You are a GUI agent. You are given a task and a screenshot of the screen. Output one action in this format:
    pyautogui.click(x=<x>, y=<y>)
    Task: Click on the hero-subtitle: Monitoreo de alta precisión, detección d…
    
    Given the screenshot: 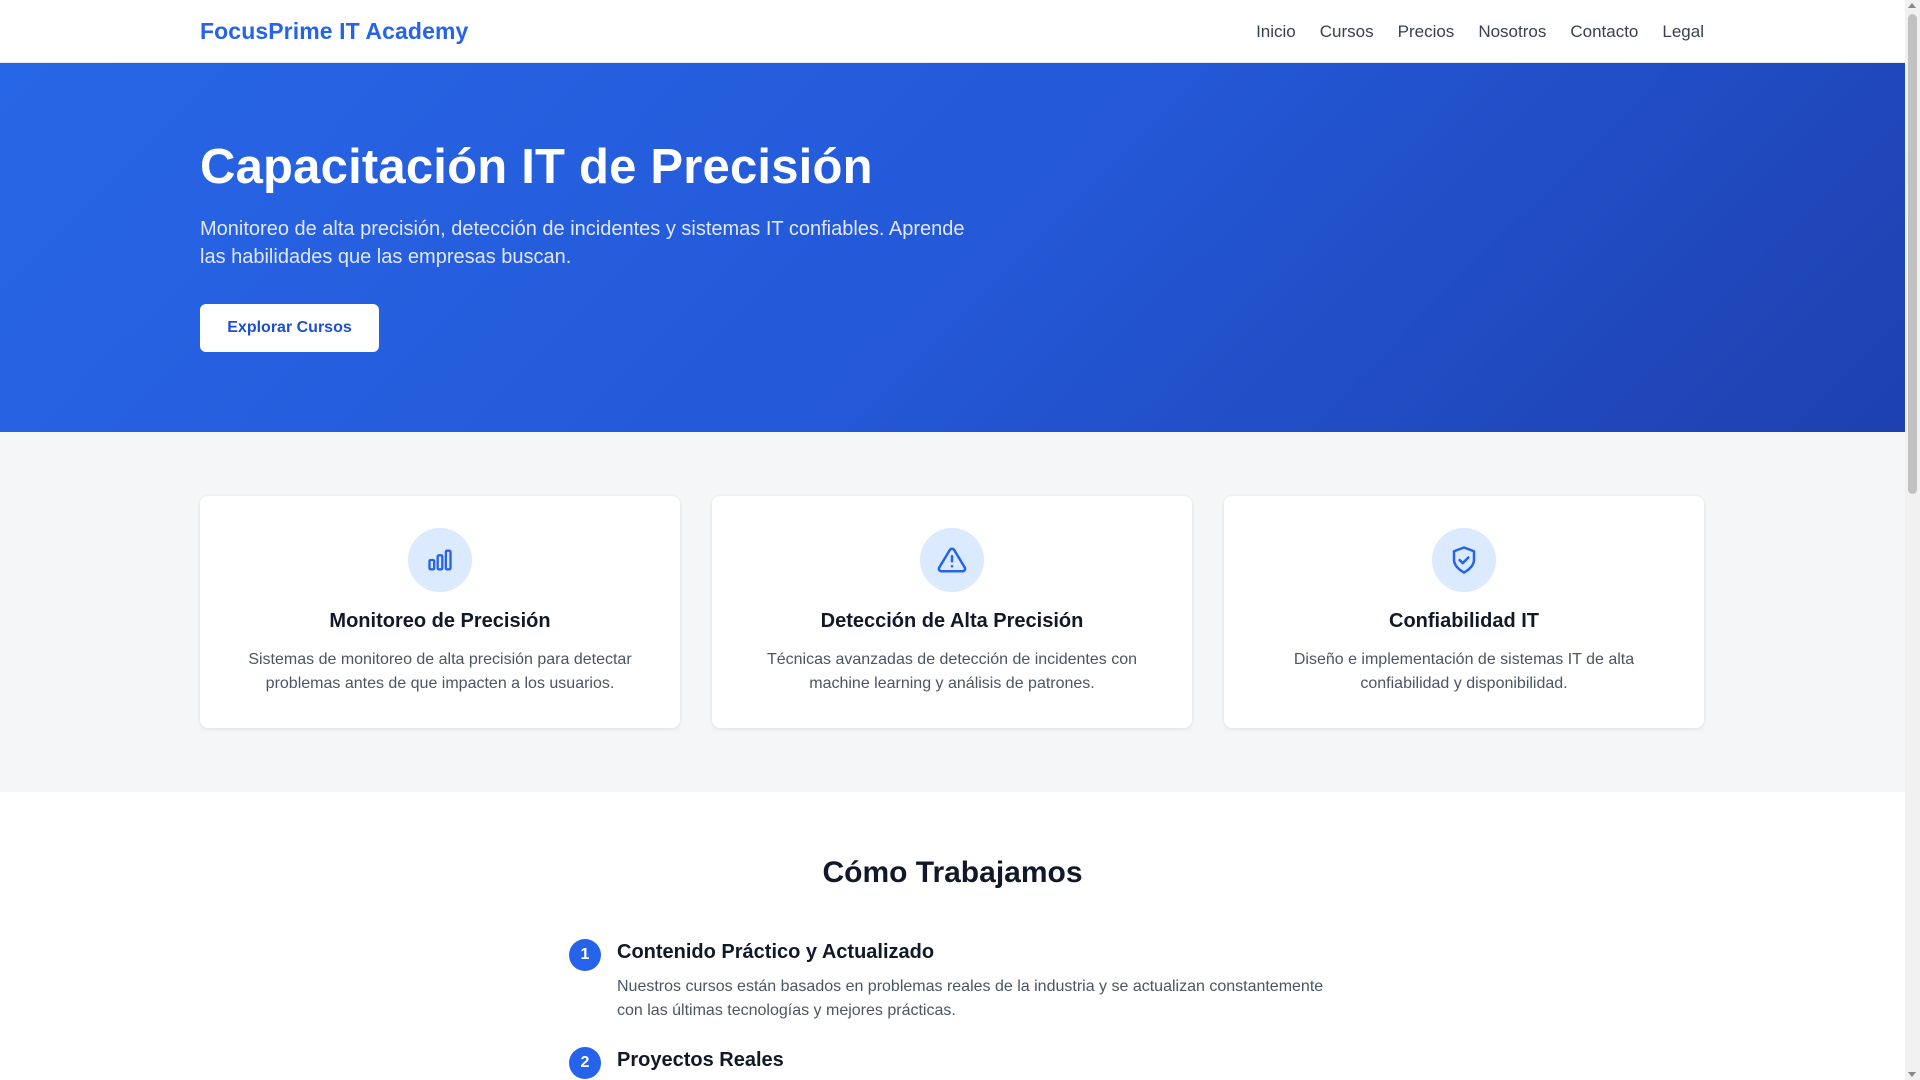 What is the action you would take?
    pyautogui.click(x=582, y=243)
    